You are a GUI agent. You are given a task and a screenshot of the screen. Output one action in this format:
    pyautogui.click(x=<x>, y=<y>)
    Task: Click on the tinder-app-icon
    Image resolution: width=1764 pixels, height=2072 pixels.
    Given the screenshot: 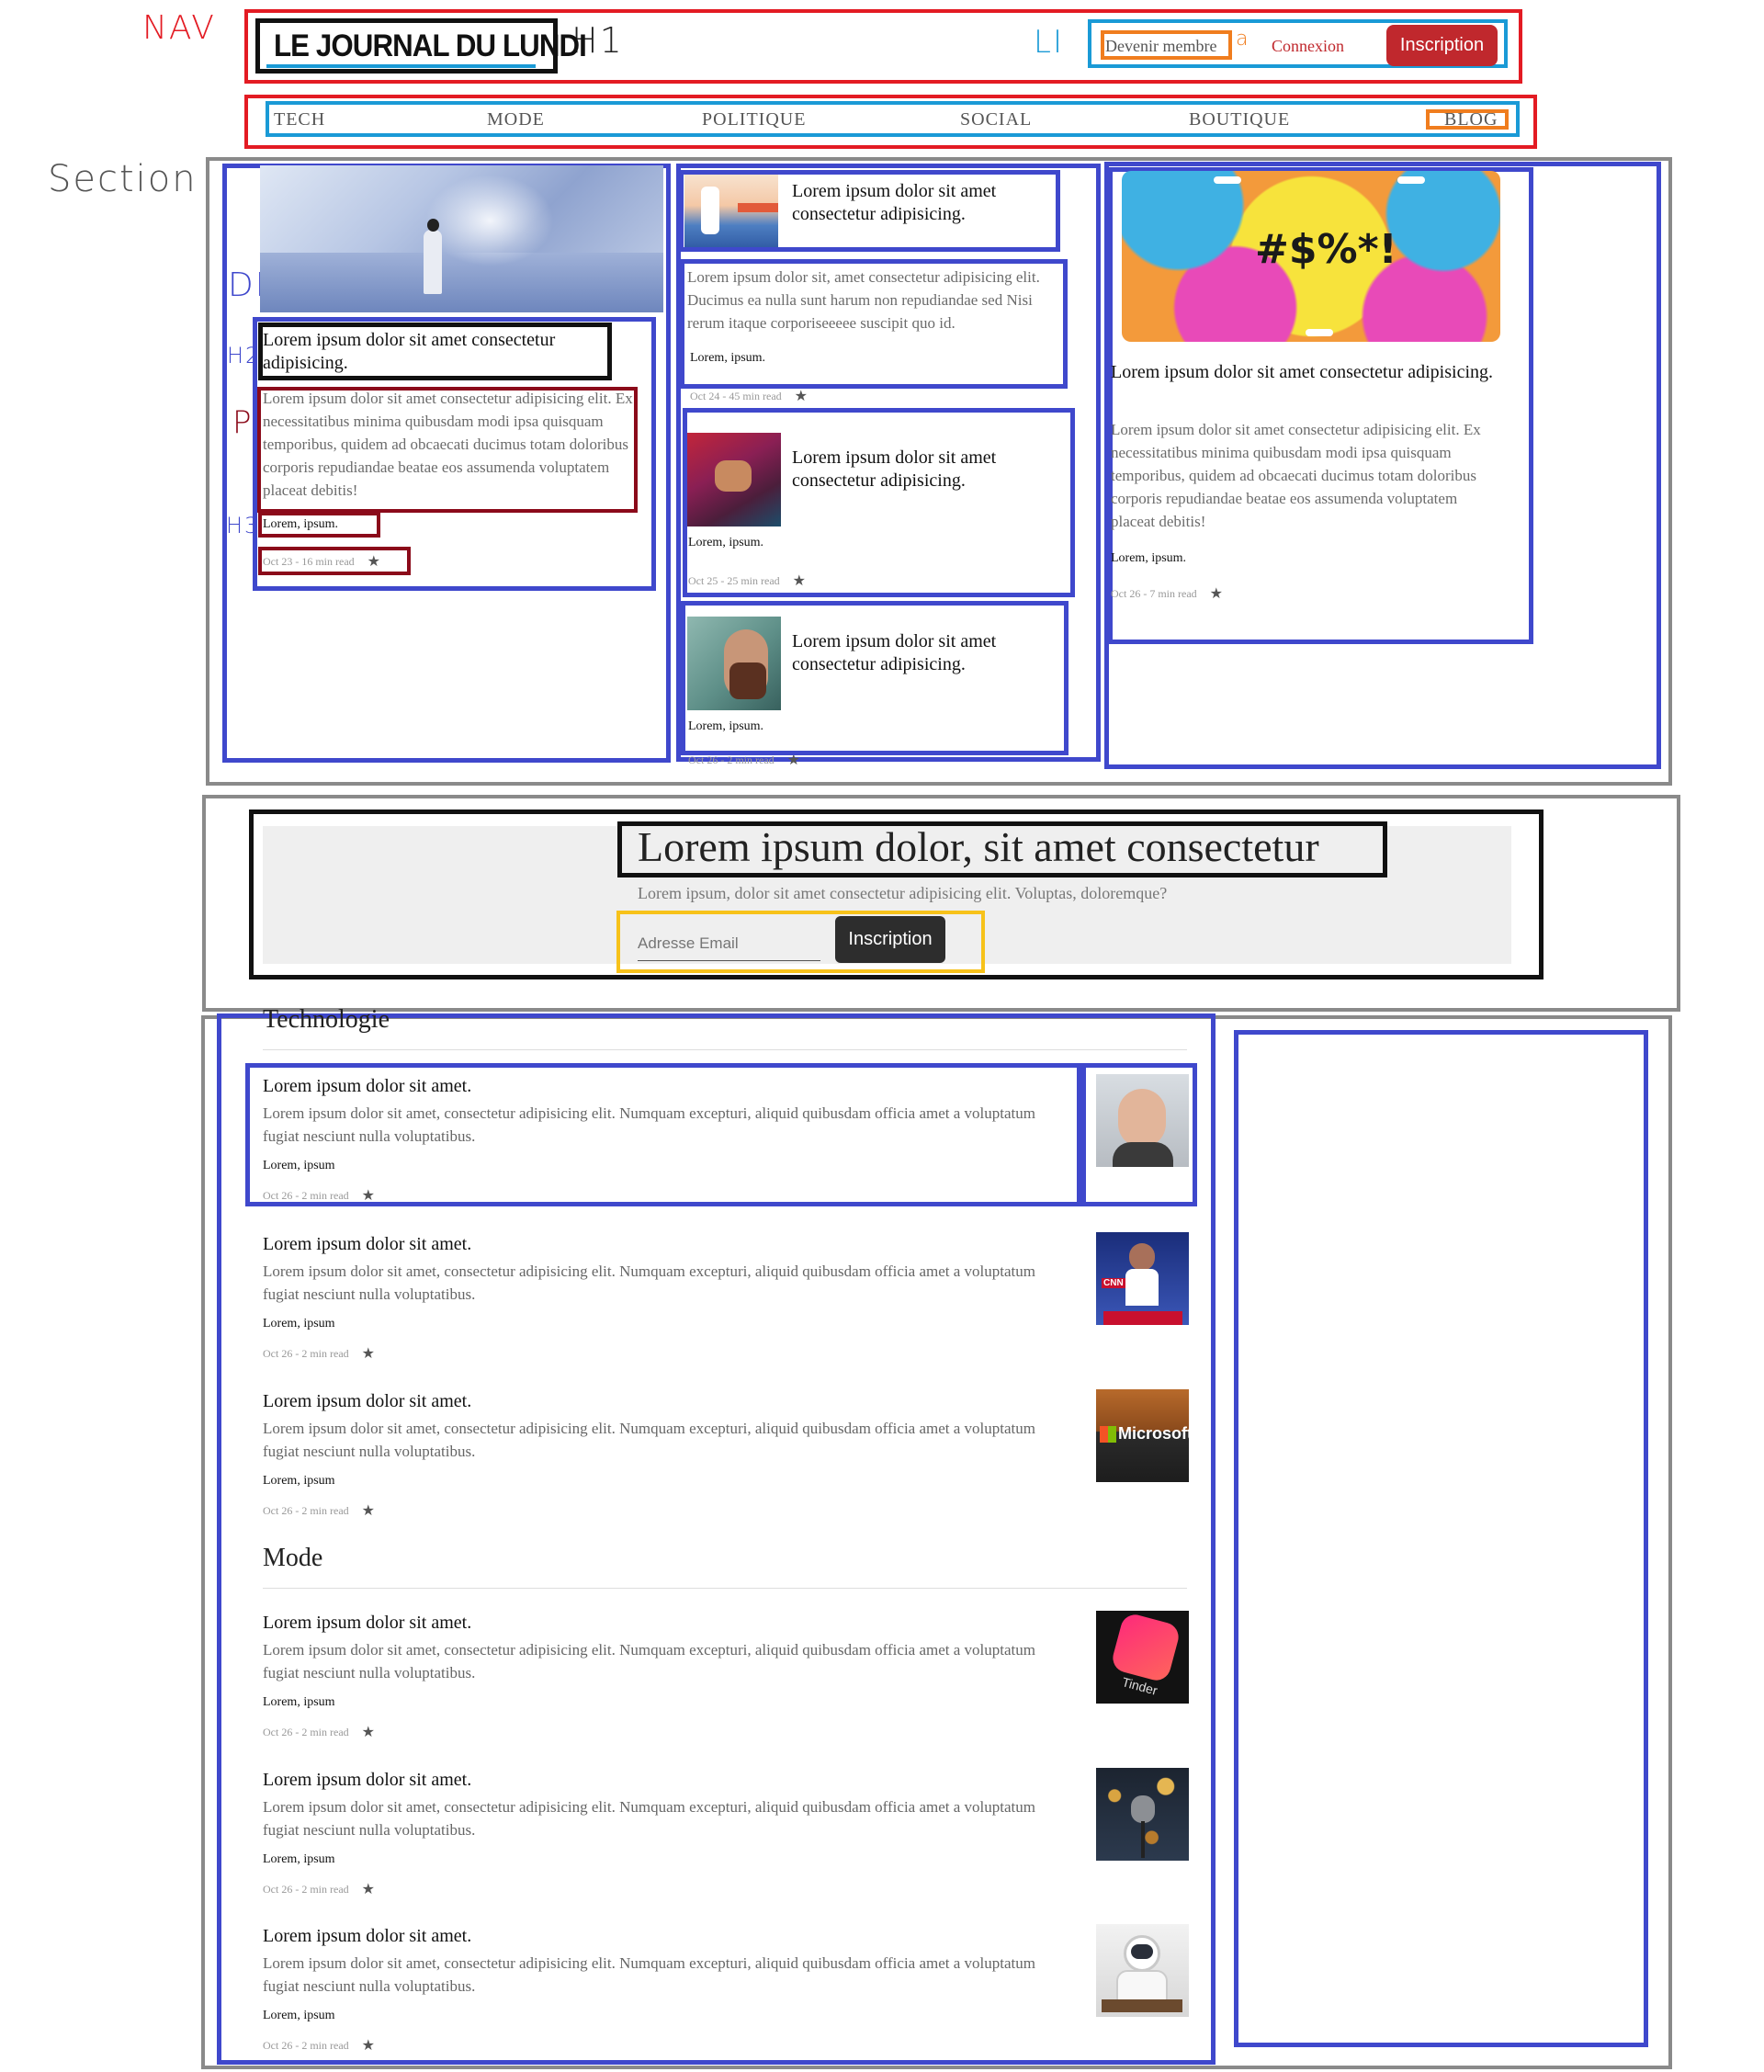 What is the action you would take?
    pyautogui.click(x=1145, y=1647)
    